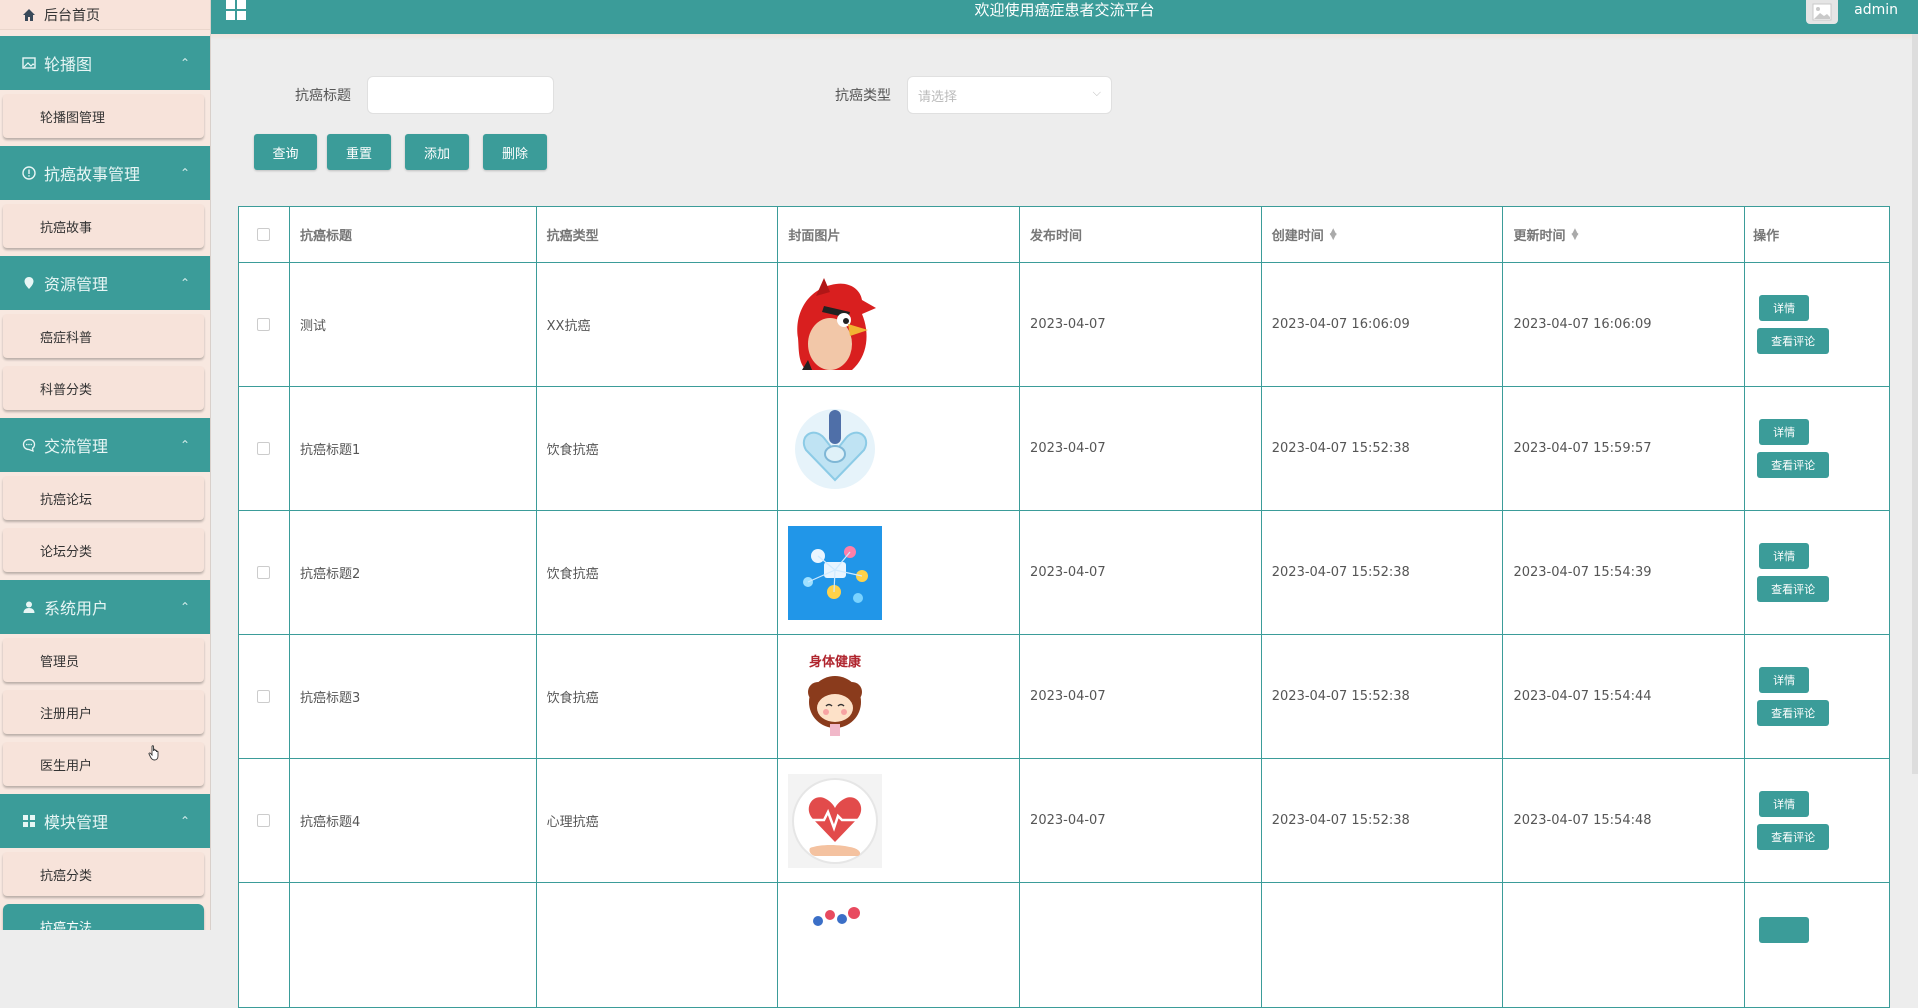 The width and height of the screenshot is (1918, 1008). Describe the element at coordinates (658, 234) in the screenshot. I see `column-header: 抗癌类型` at that location.